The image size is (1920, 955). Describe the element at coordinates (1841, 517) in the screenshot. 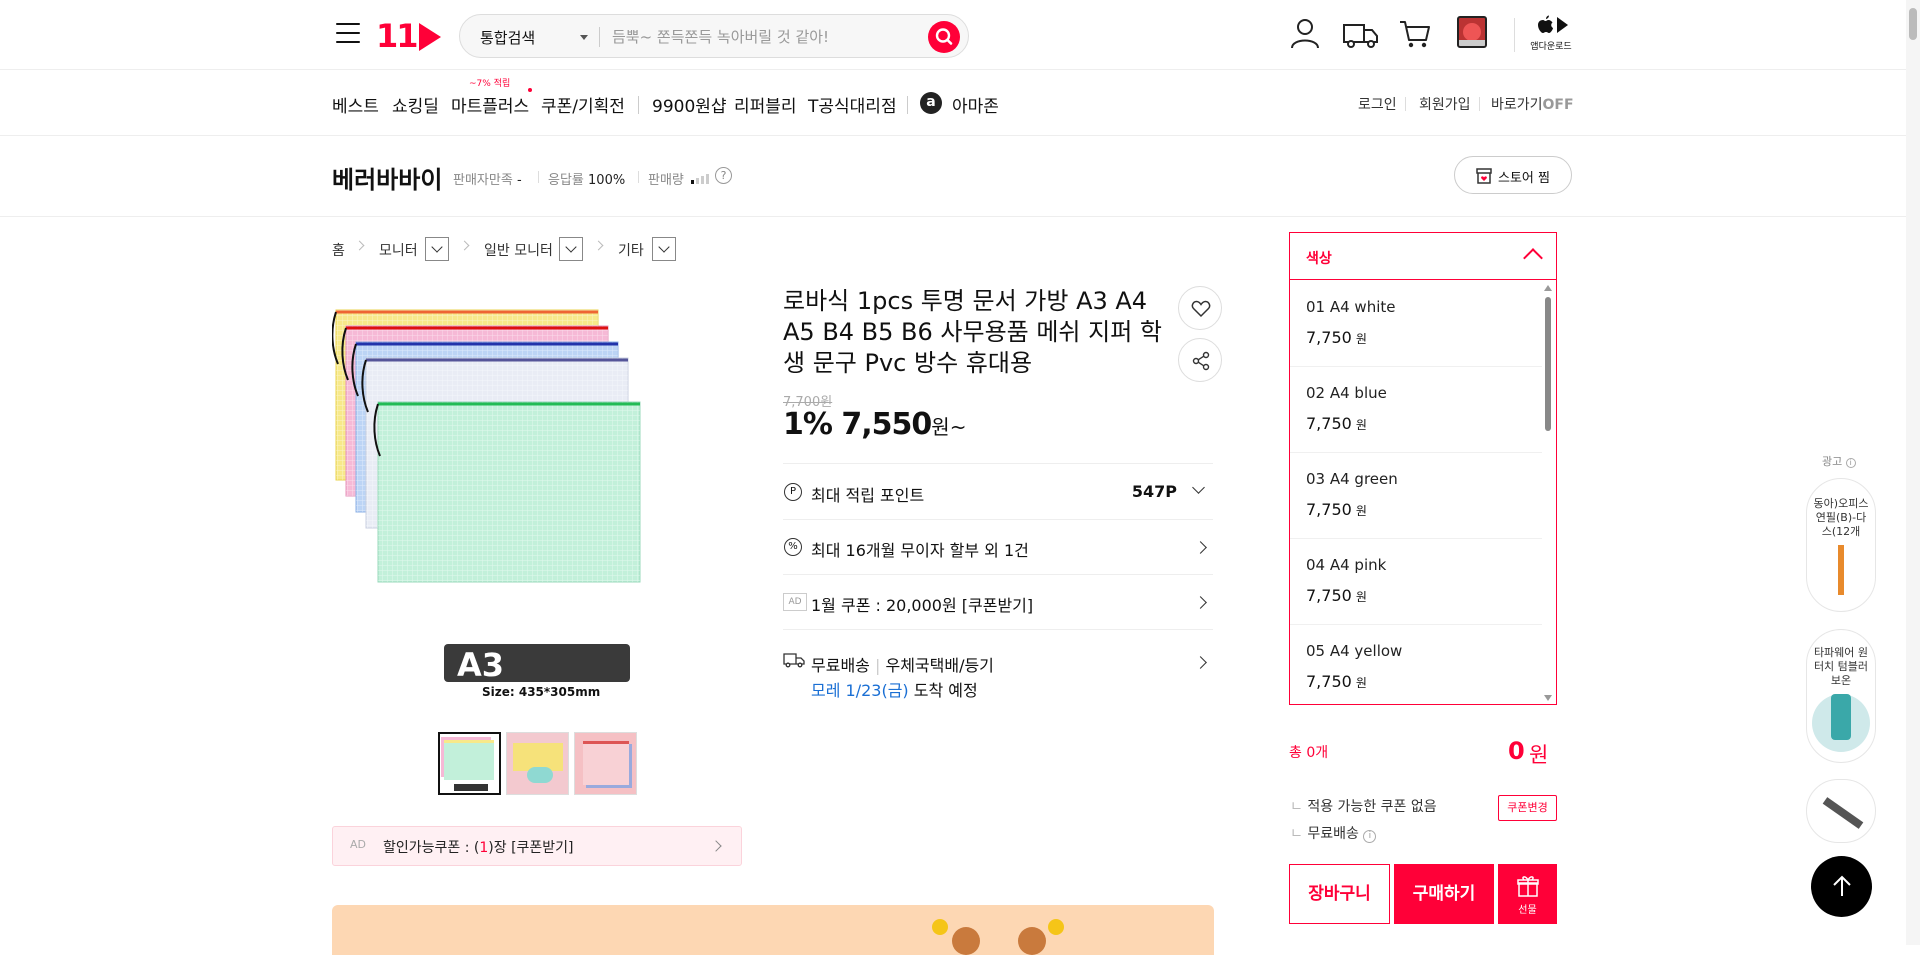

I see `rail-ad-text-1: 동아)오피스연필(B)-다스(12개` at that location.